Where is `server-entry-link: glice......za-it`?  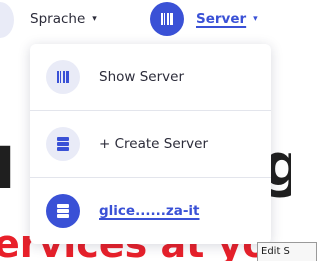 server-entry-link: glice......za-it is located at coordinates (149, 211).